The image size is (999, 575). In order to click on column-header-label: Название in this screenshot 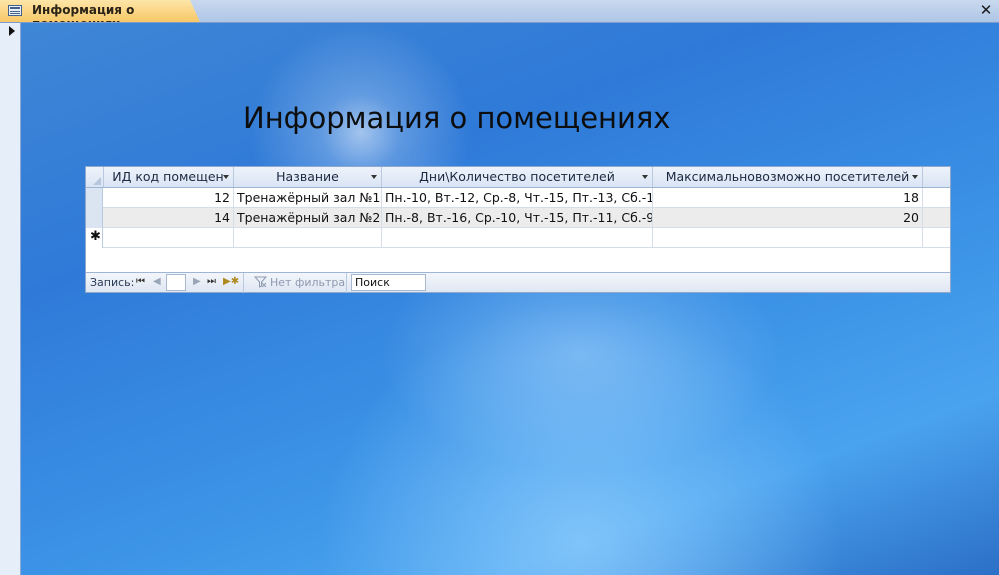, I will do `click(307, 176)`.